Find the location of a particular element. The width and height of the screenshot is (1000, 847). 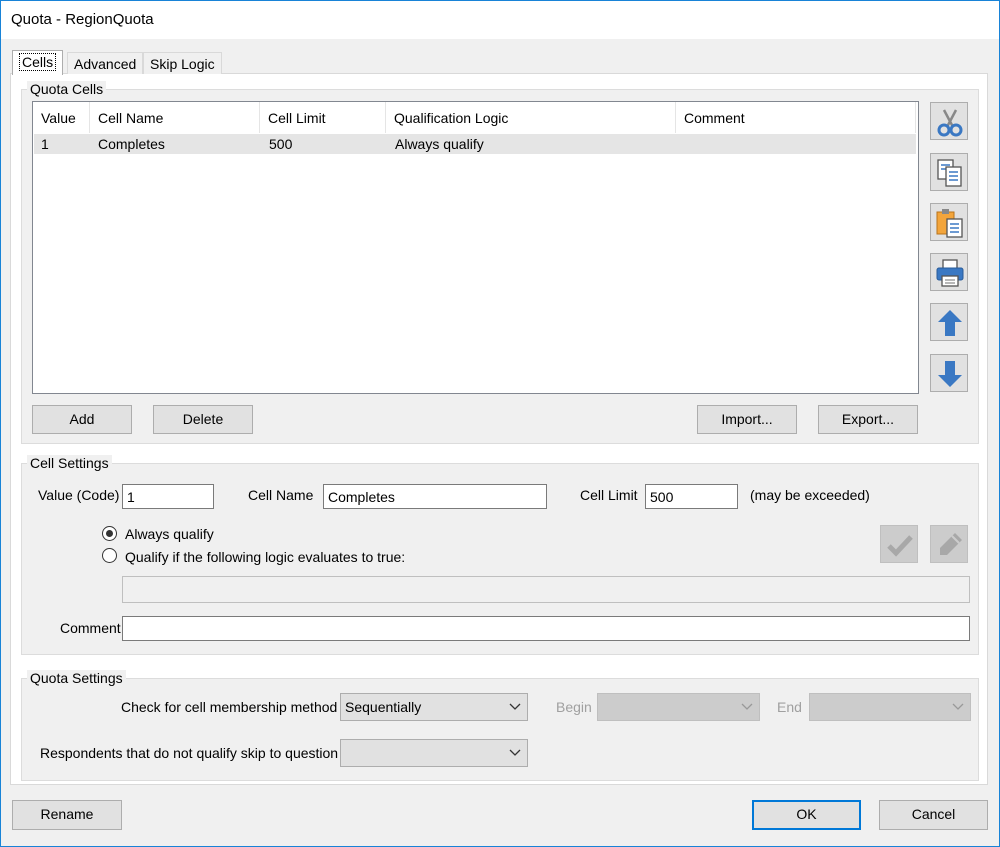

value-code-input: 1 is located at coordinates (168, 496).